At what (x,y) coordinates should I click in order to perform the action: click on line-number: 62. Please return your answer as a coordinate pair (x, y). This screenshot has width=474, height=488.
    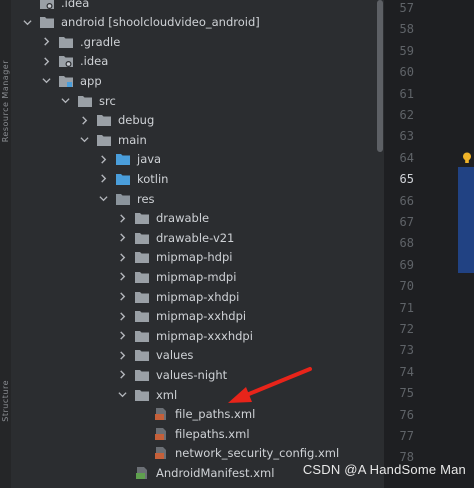
    Looking at the image, I should click on (399, 115).